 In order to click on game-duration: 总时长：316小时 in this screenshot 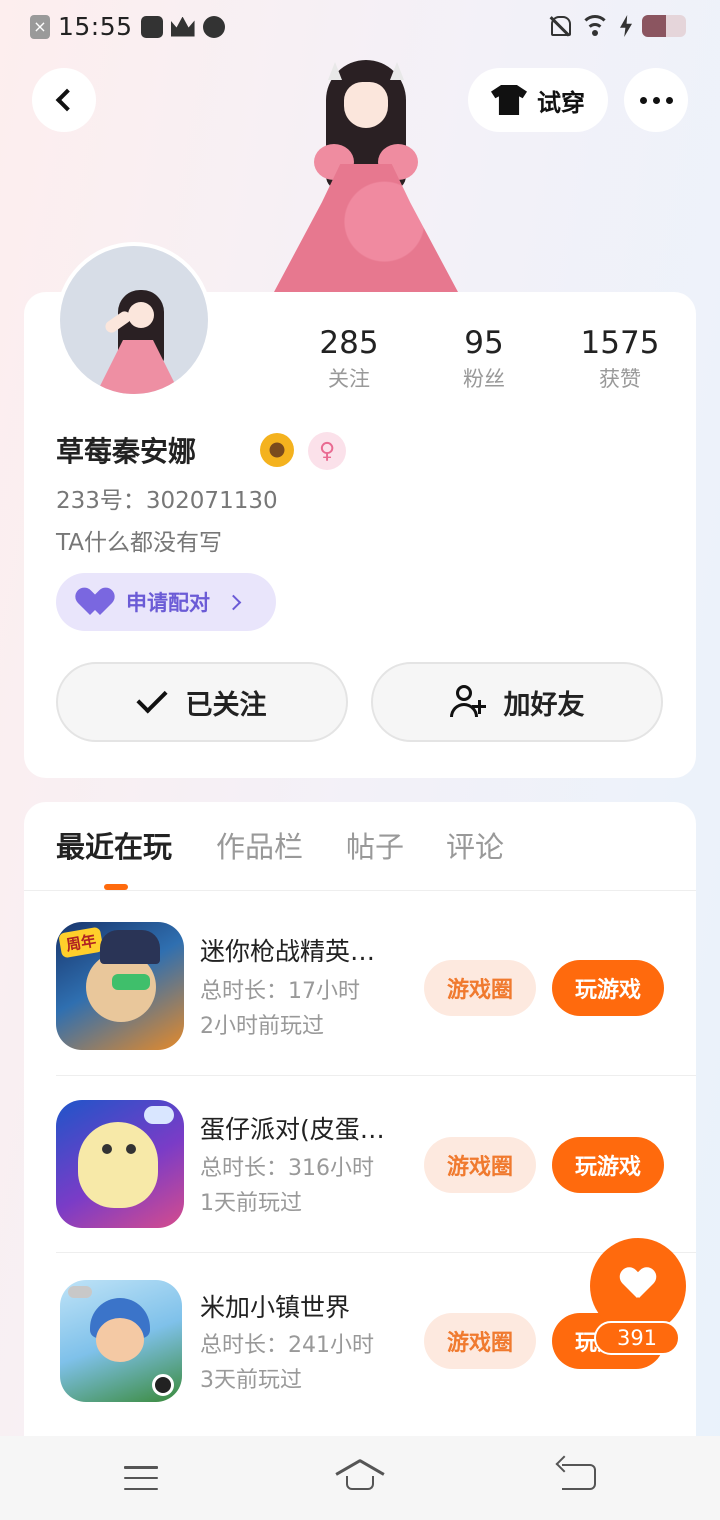, I will do `click(287, 1168)`.